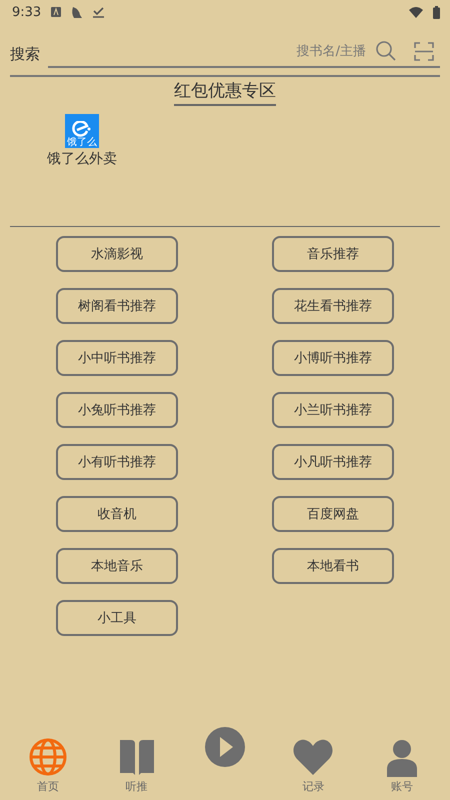 This screenshot has height=800, width=450. What do you see at coordinates (56, 12) in the screenshot?
I see `notification-icon` at bounding box center [56, 12].